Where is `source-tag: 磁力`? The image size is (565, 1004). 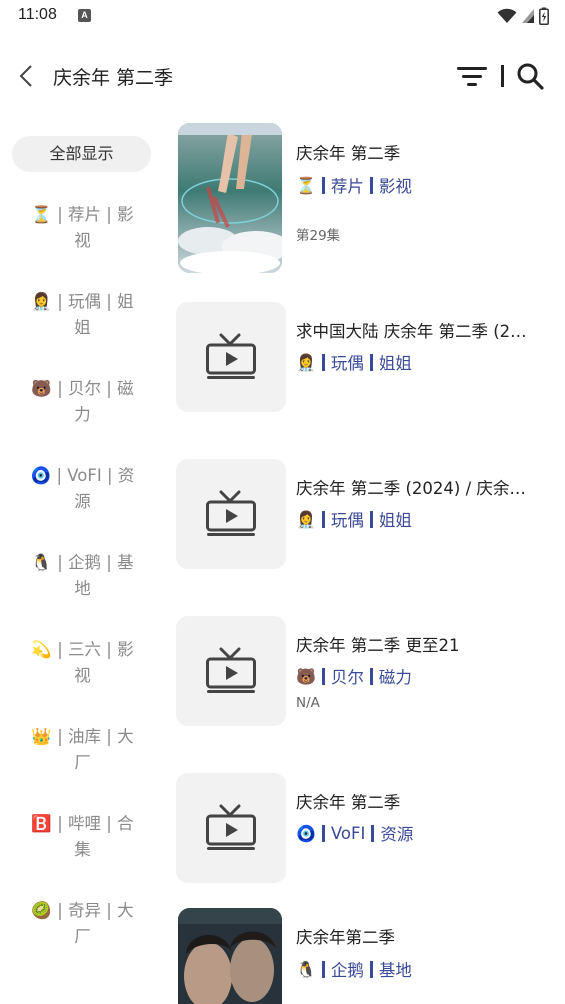
source-tag: 磁力 is located at coordinates (395, 677).